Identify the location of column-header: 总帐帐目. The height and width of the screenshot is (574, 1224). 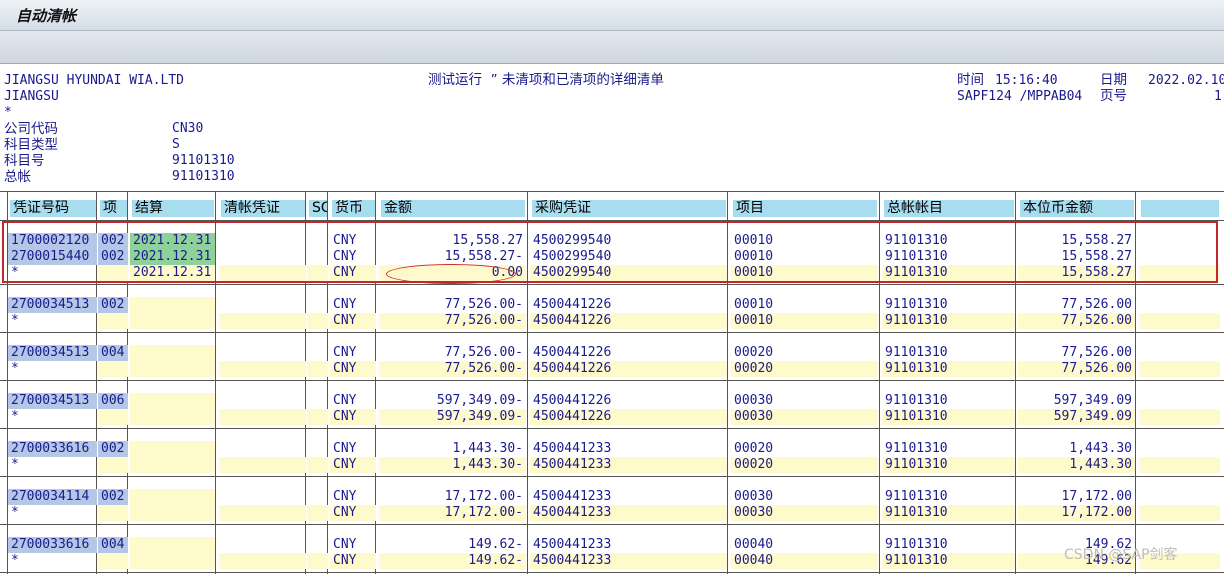
(949, 208).